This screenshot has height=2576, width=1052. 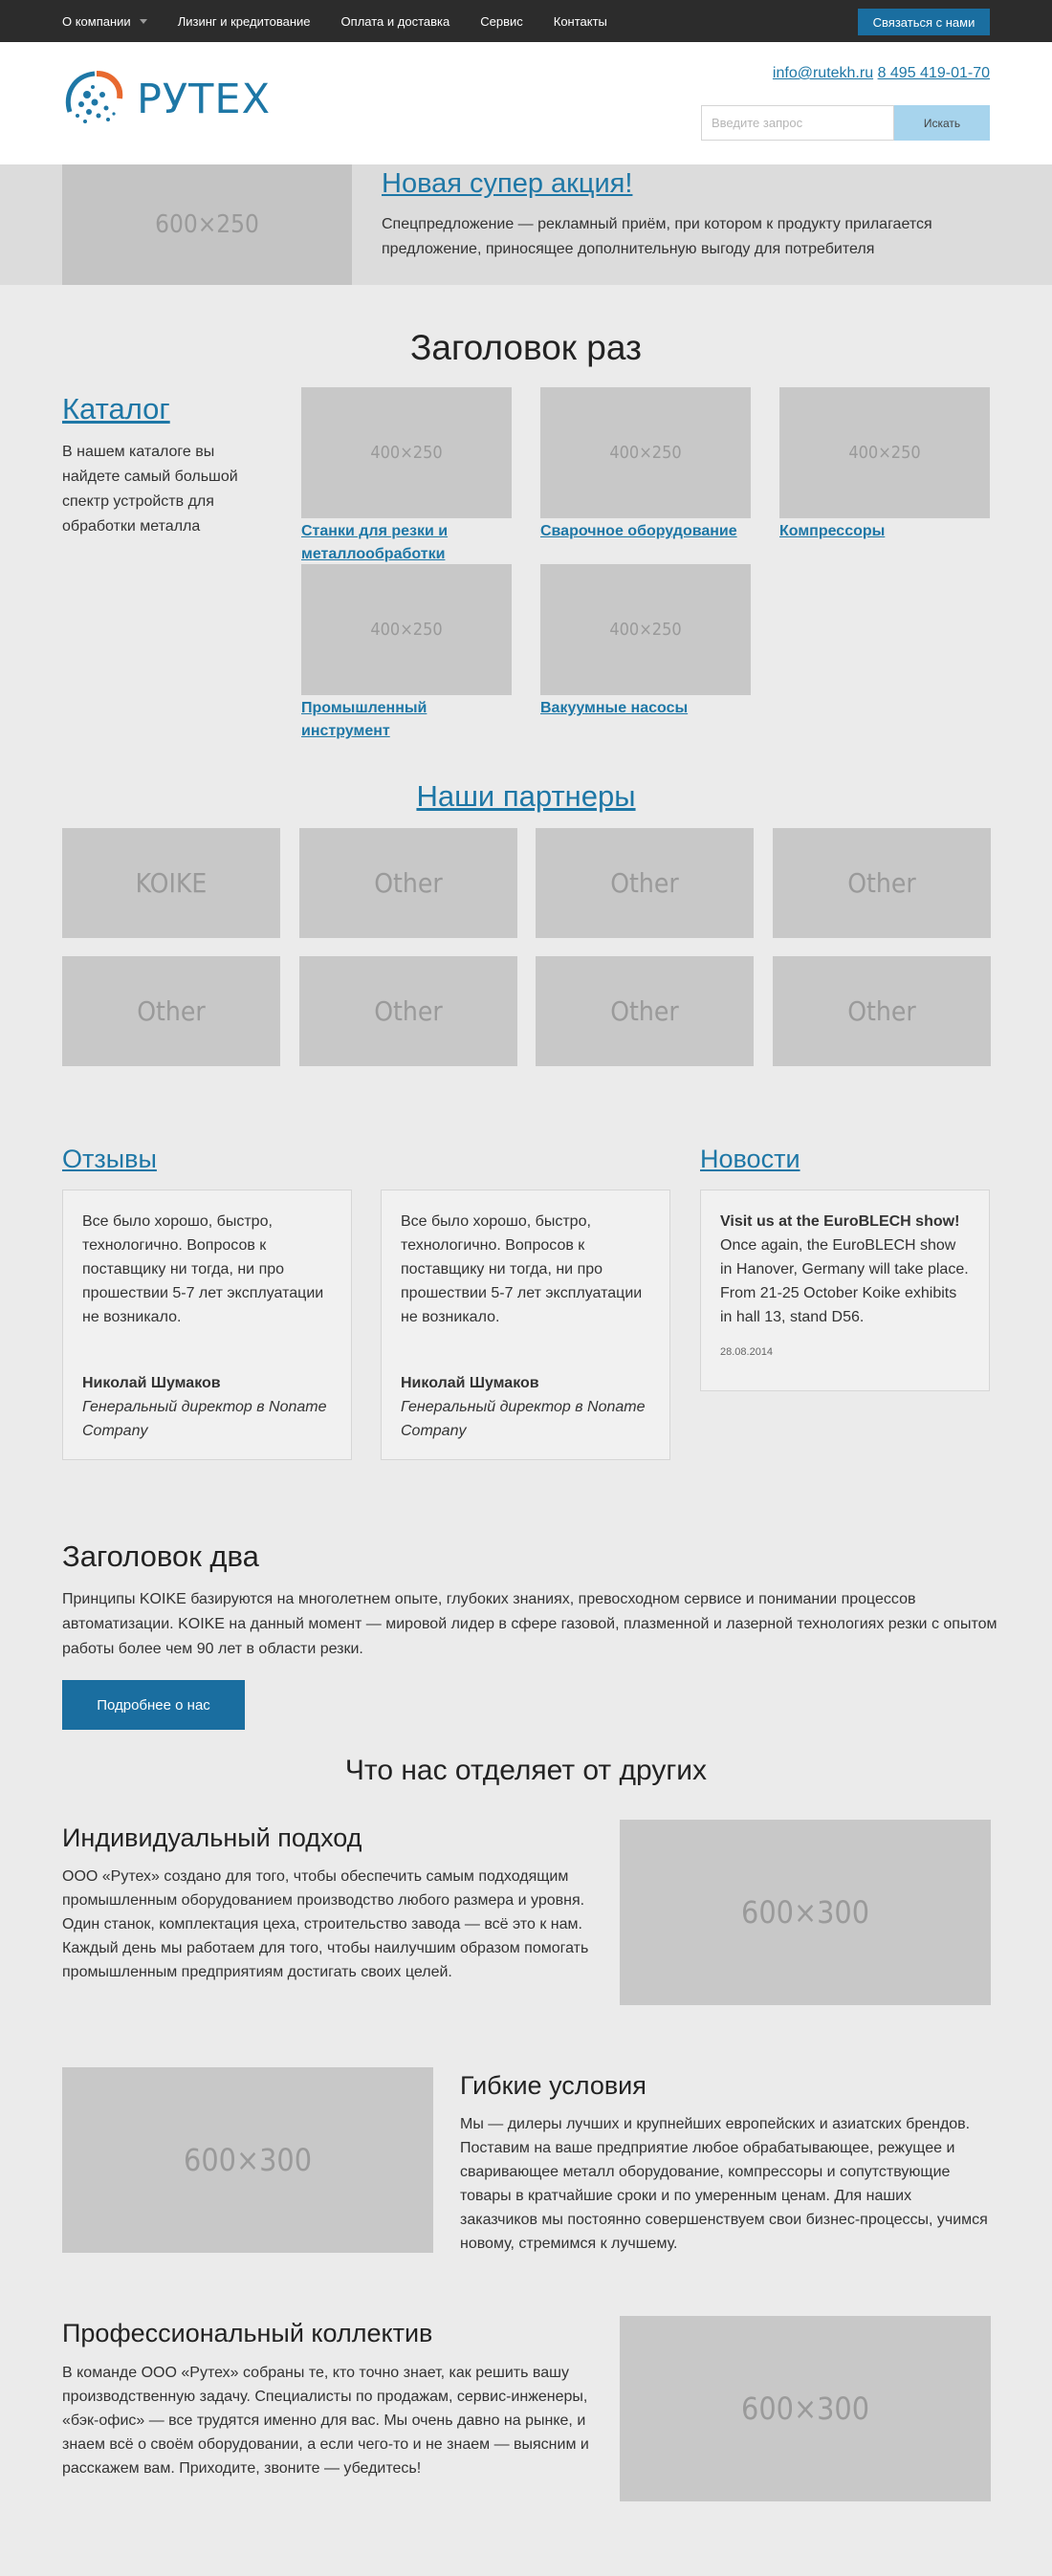 I want to click on phone-link: 8 495 419-01-70, so click(x=934, y=73).